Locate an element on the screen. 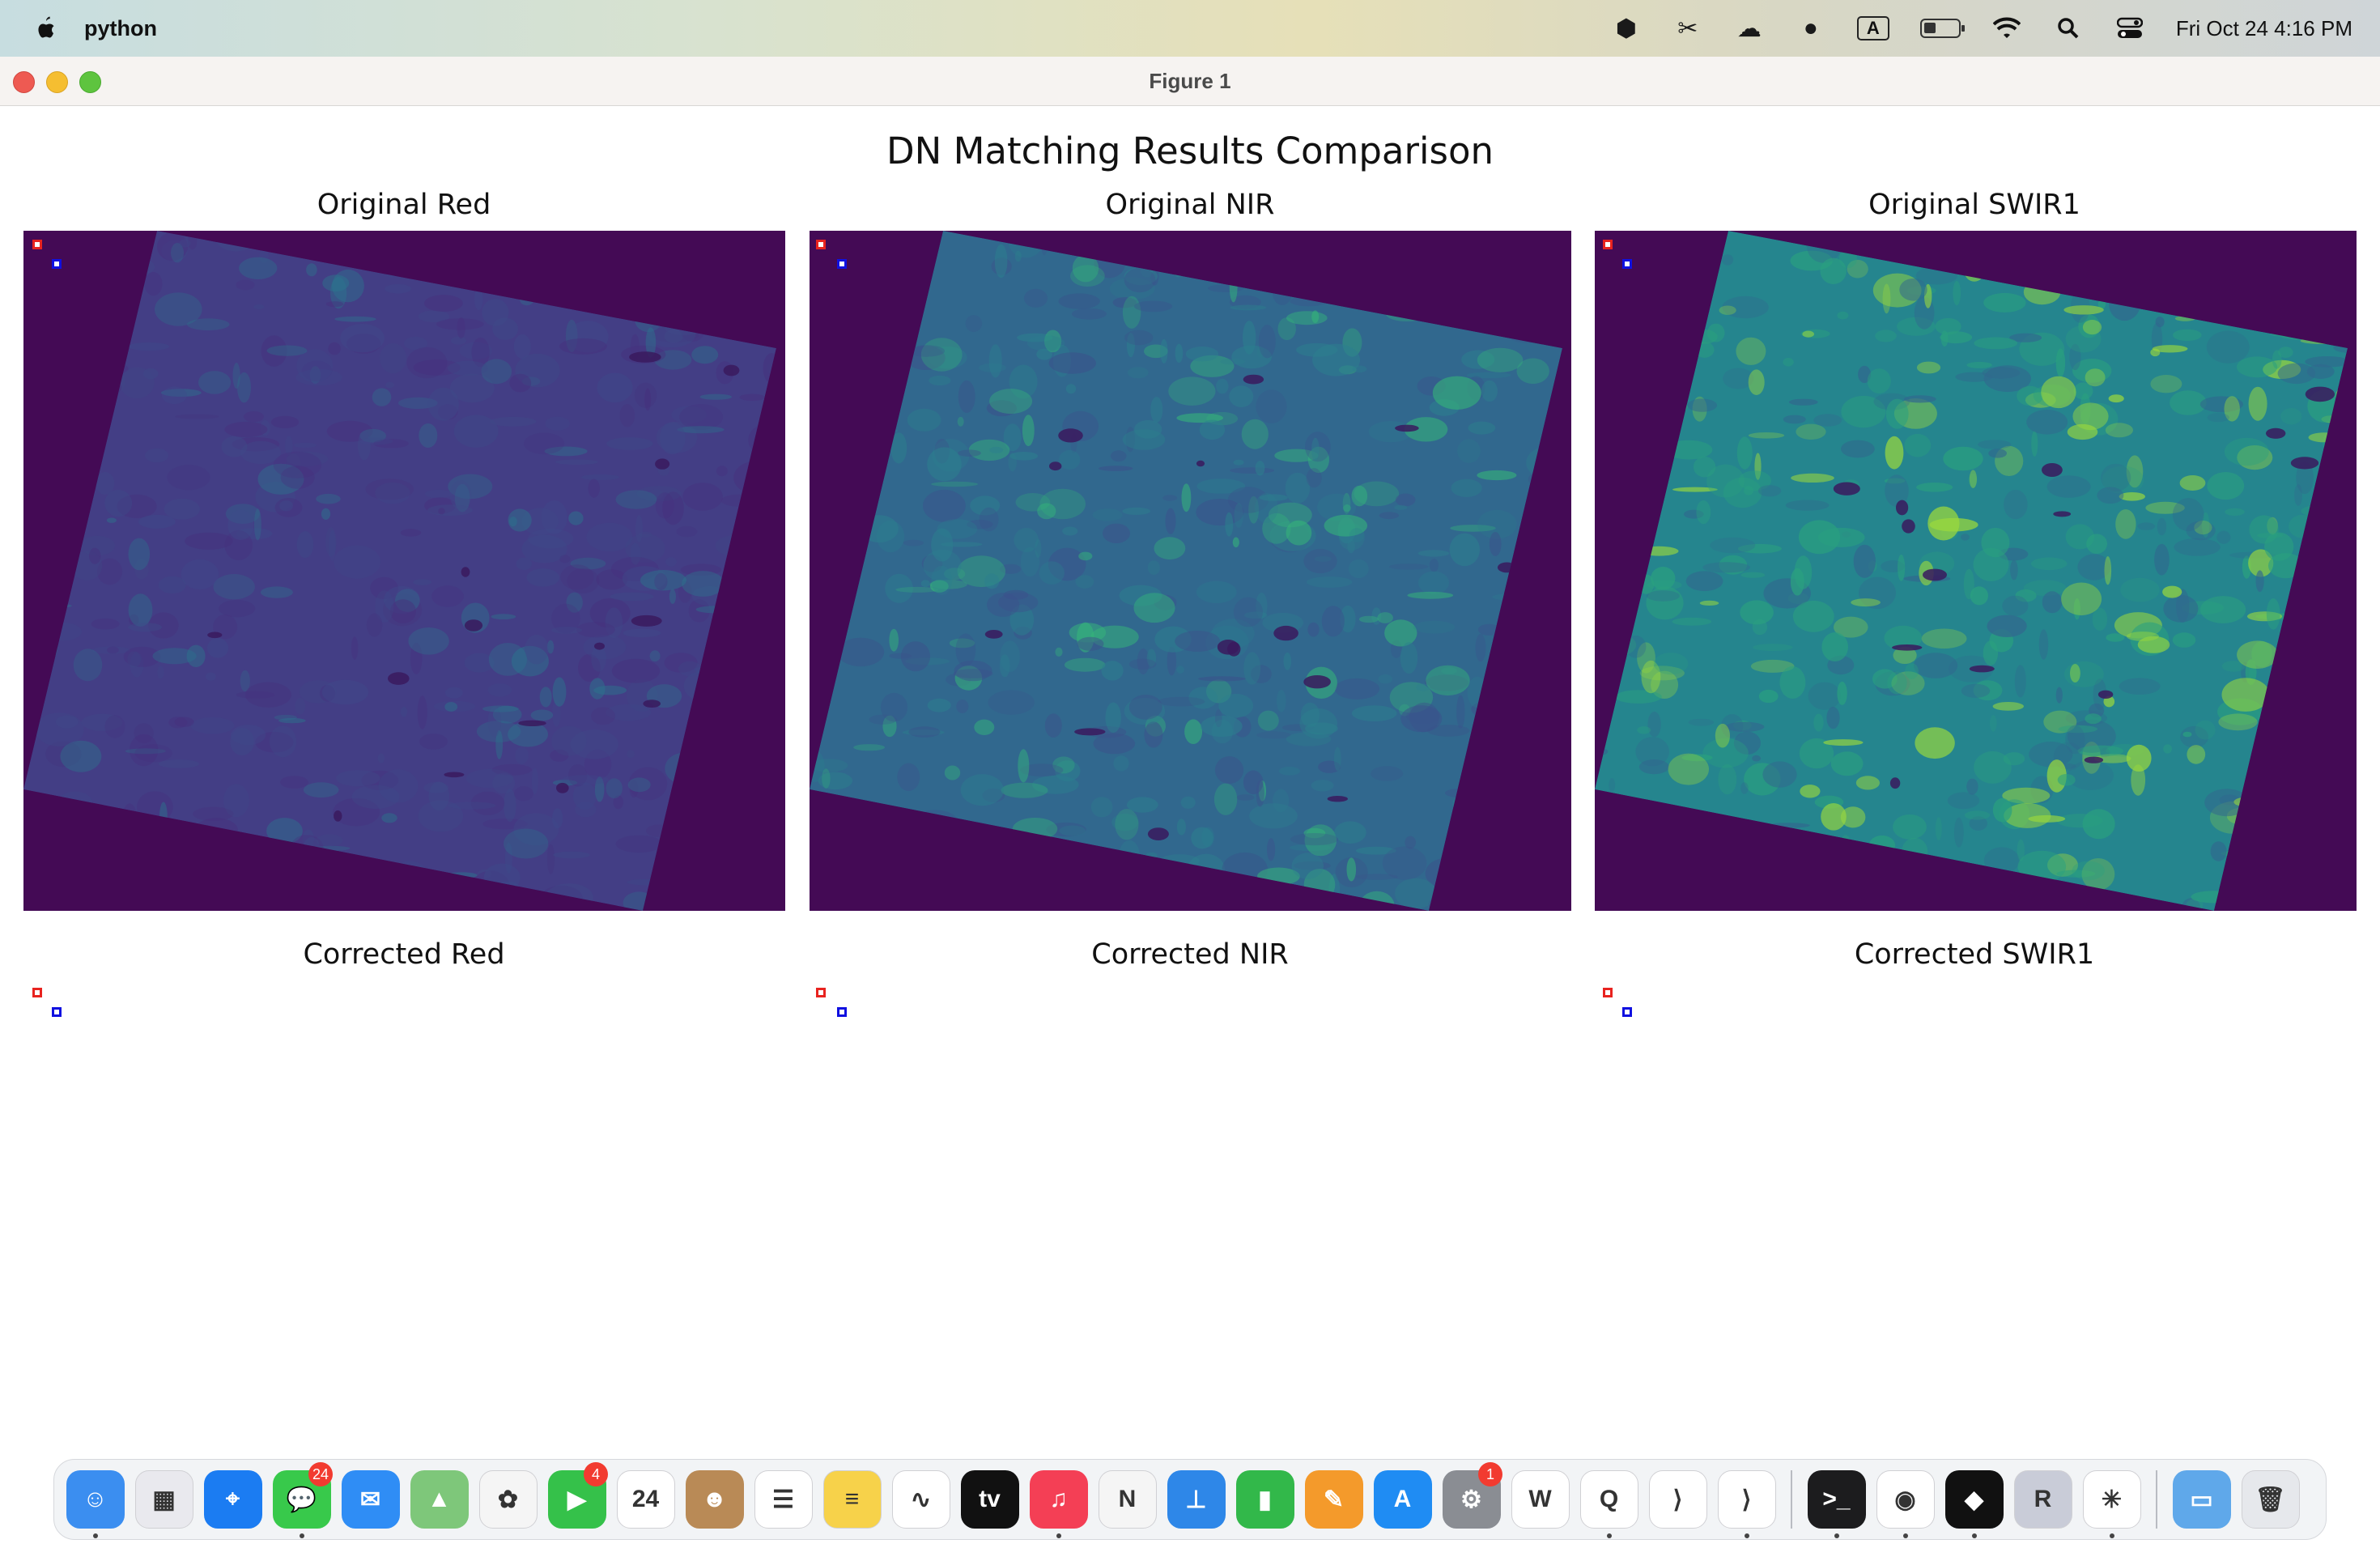  panel-title-original-nir: Original NIR is located at coordinates (1190, 205).